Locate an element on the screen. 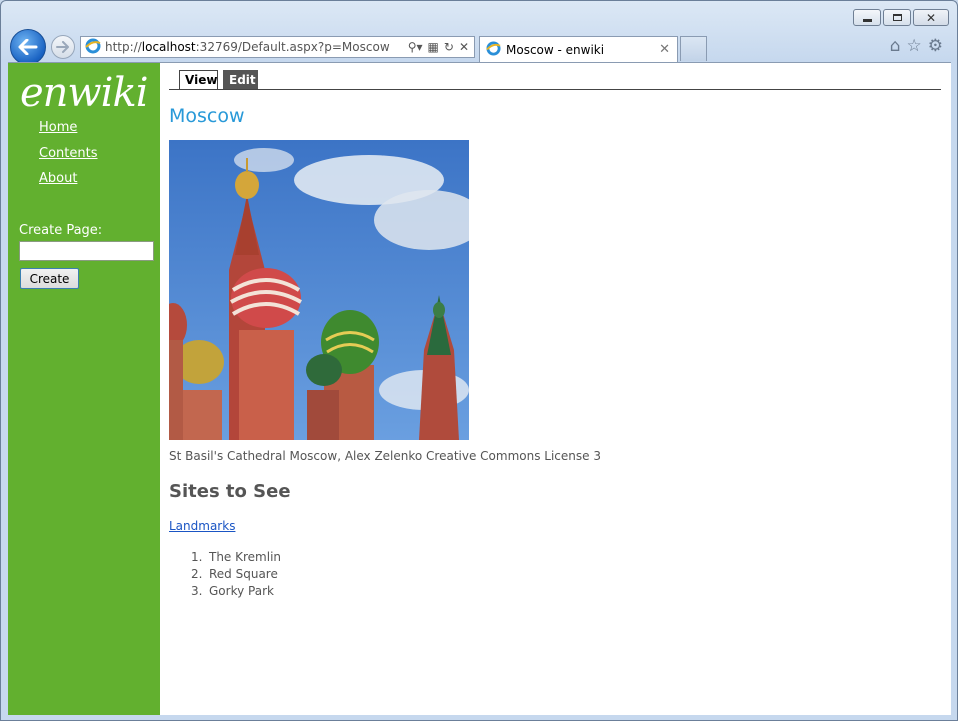  window-controls: ✕ is located at coordinates (901, 17).